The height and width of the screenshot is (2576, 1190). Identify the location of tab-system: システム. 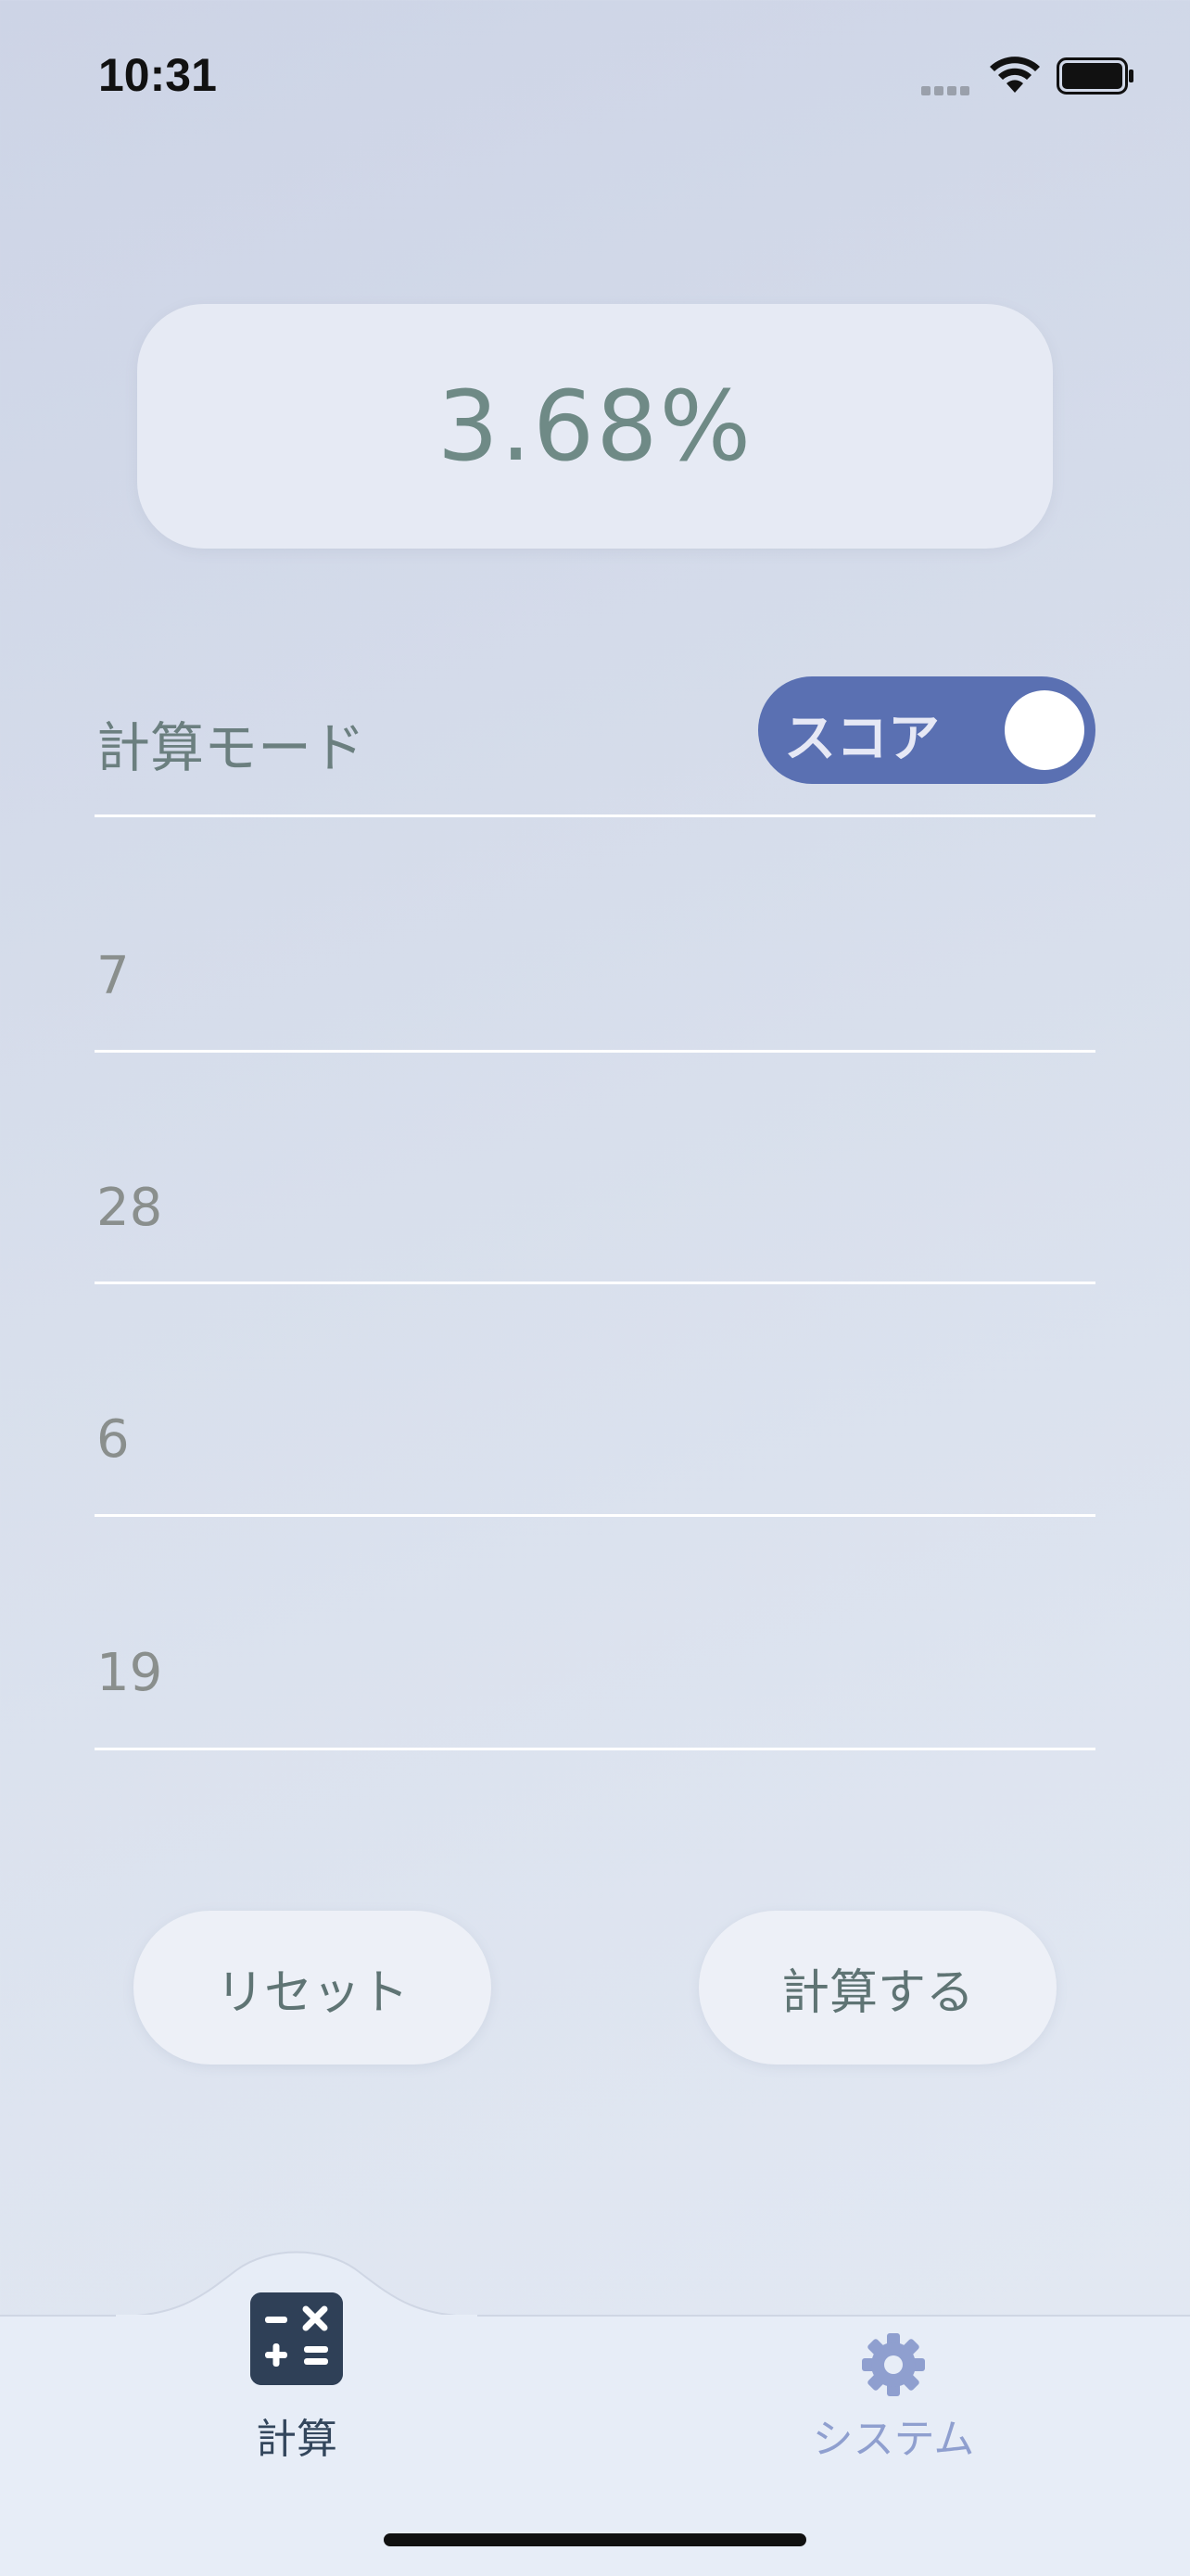
(893, 2395).